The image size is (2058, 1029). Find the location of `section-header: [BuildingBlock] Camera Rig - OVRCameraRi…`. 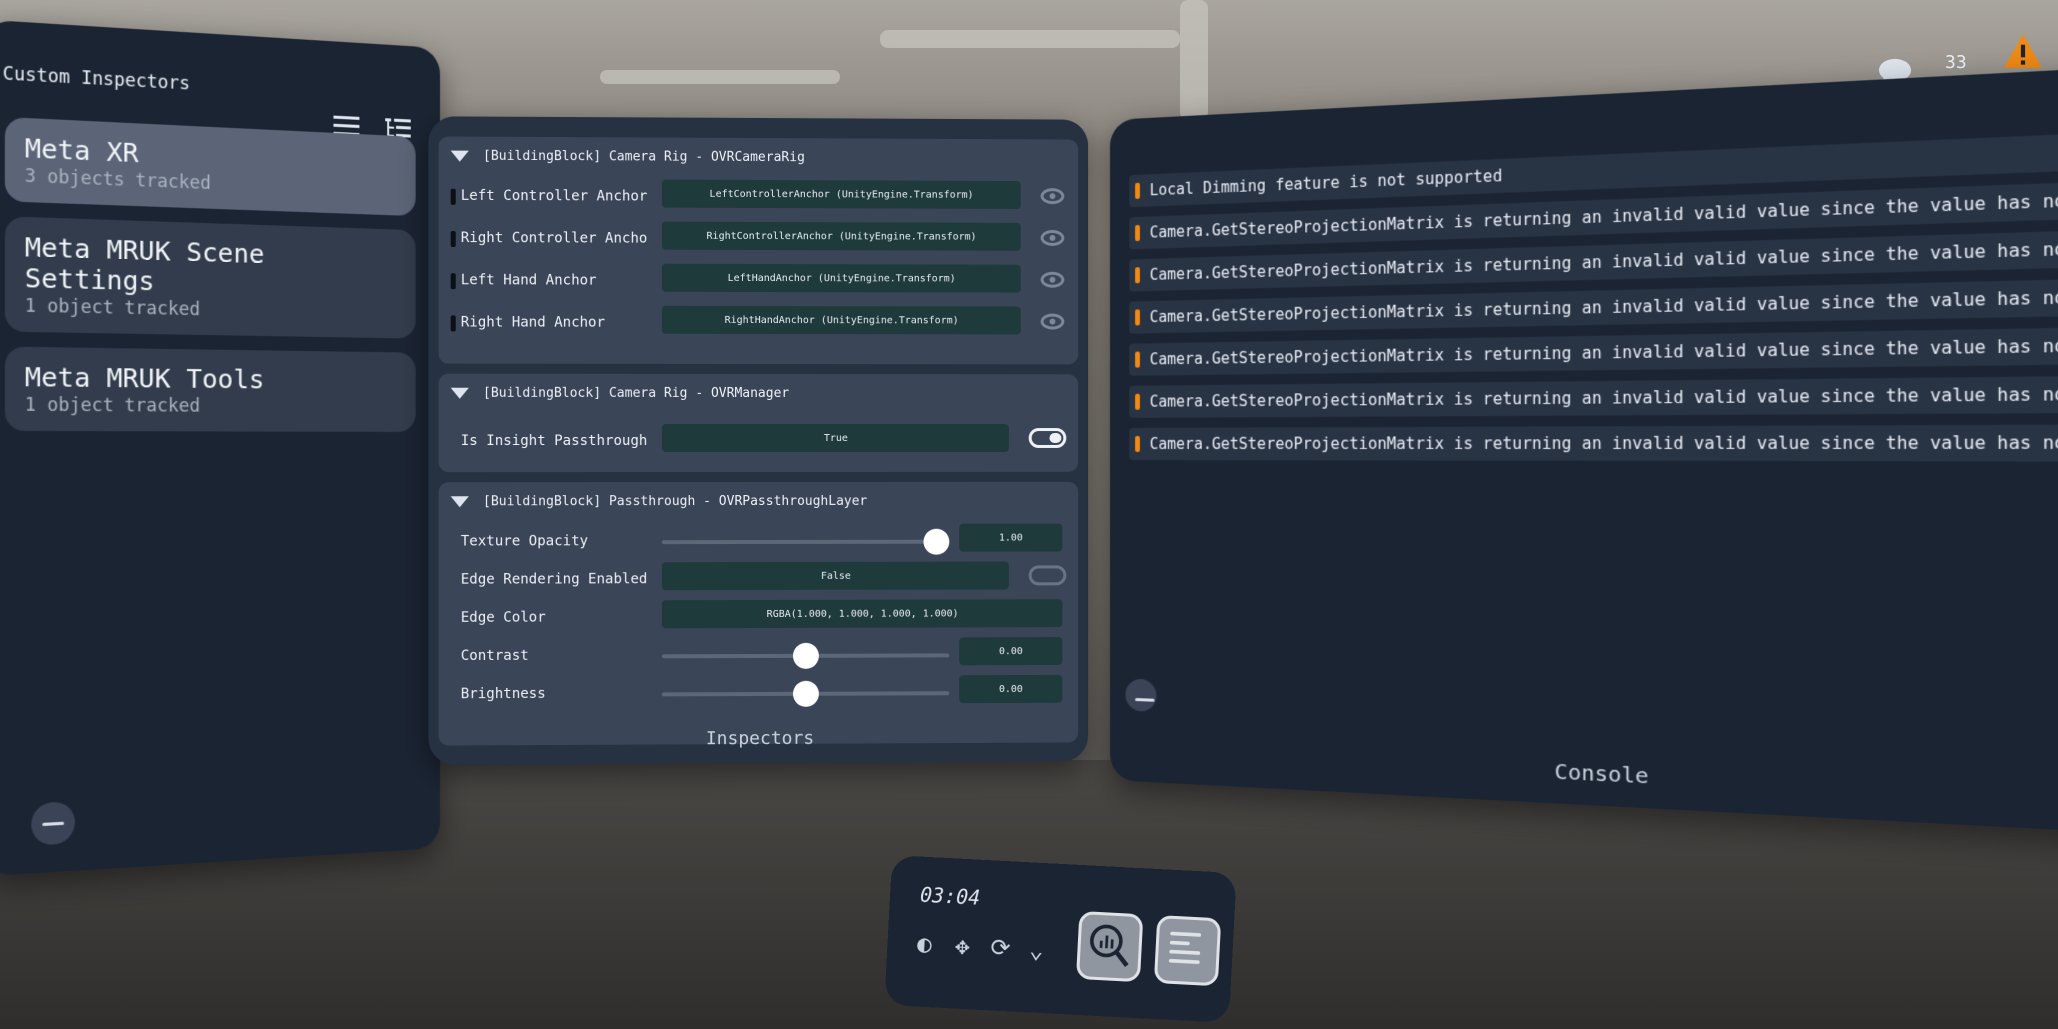

section-header: [BuildingBlock] Camera Rig - OVRCameraRi… is located at coordinates (759, 156).